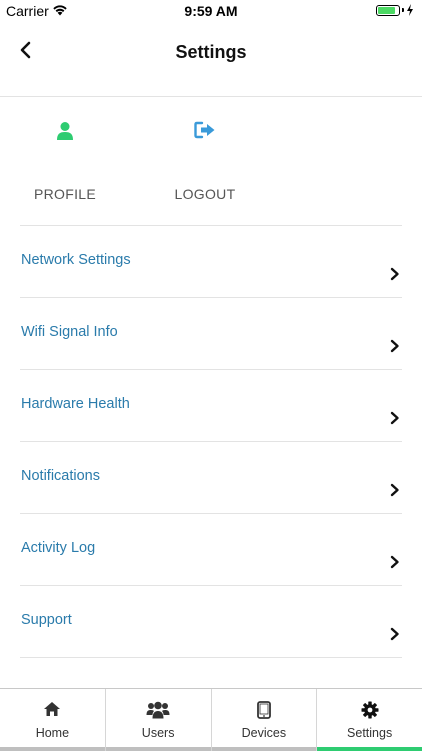  Describe the element at coordinates (75, 404) in the screenshot. I see `menu-item-label: Hardware Health` at that location.